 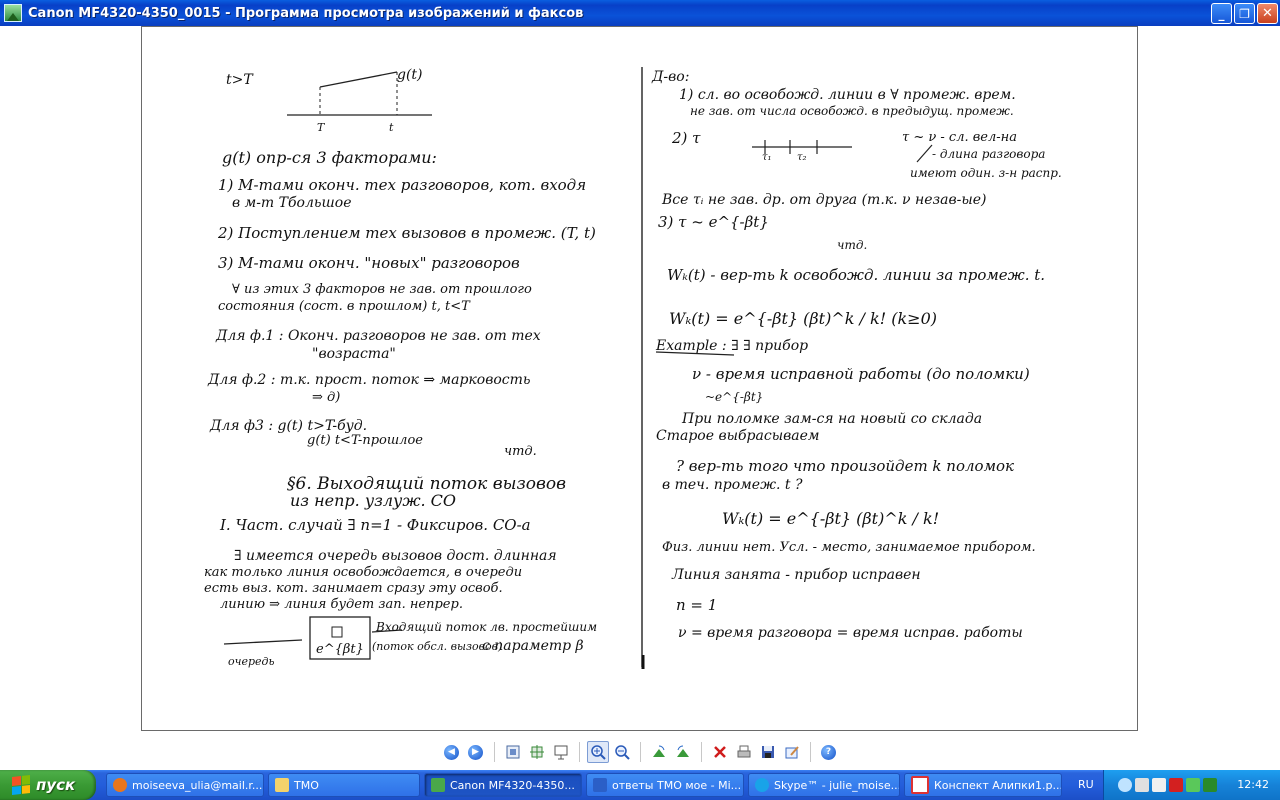 I want to click on svg-text: t>T, so click(x=240, y=80).